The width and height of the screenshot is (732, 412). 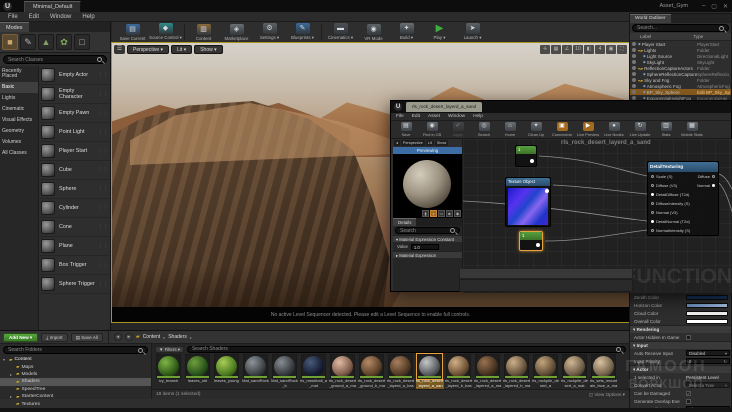 I want to click on mat-find-in-cb-button: ◉ Find in CB, so click(x=432, y=129).